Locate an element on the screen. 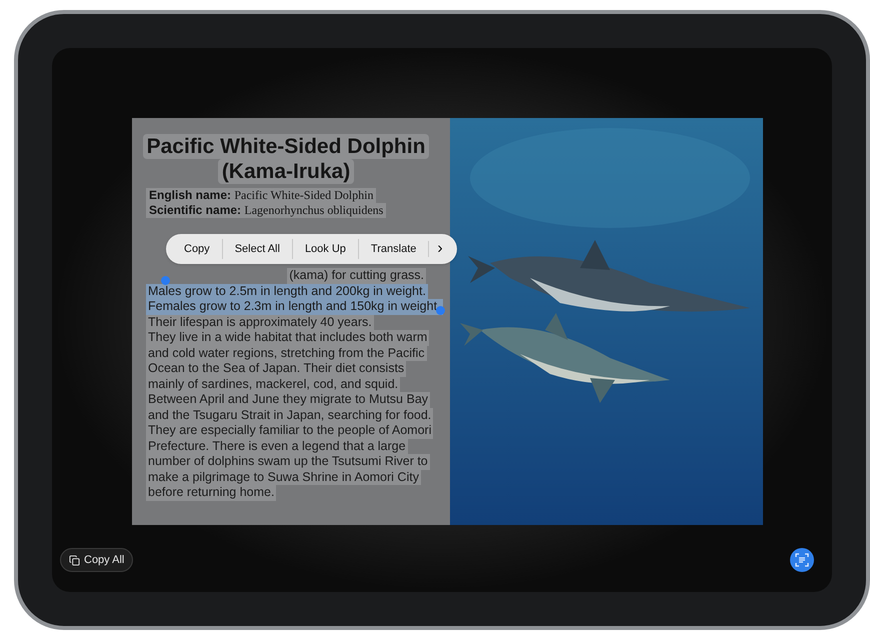 Image resolution: width=870 pixels, height=634 pixels. poster-title: Pacific White-Sided Dolphin is located at coordinates (286, 146).